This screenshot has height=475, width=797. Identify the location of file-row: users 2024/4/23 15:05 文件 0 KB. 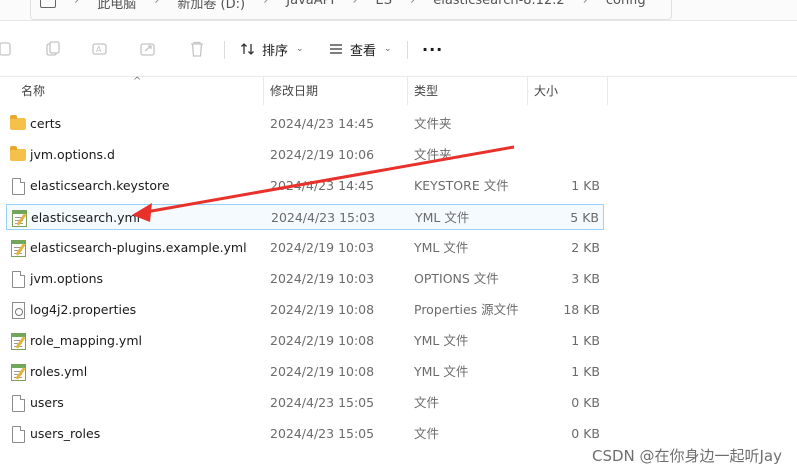
(305, 403).